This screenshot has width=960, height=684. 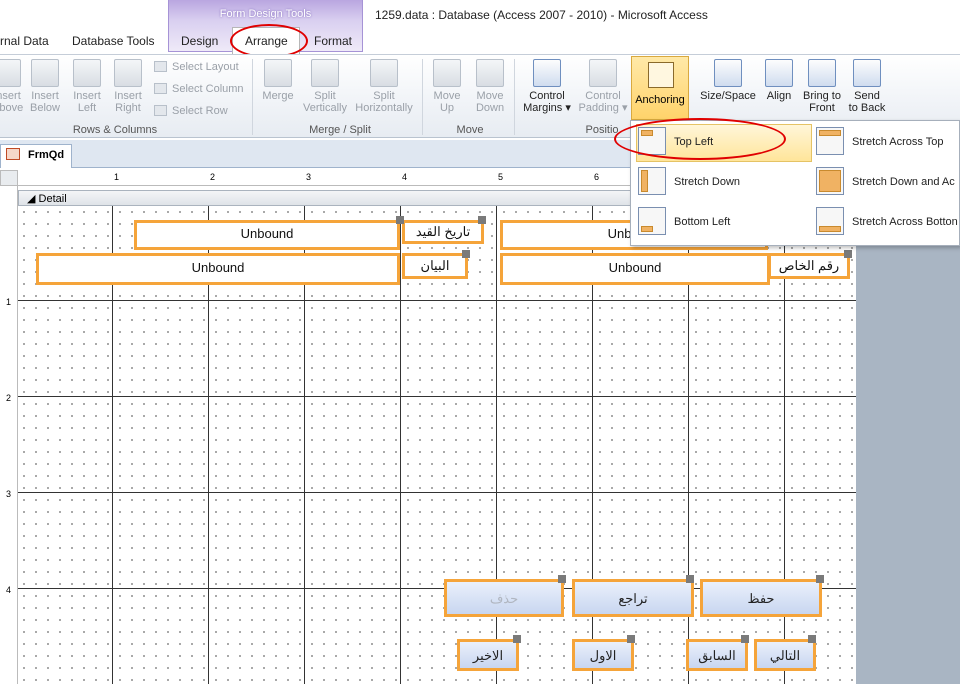 I want to click on merge-icon, so click(x=278, y=73).